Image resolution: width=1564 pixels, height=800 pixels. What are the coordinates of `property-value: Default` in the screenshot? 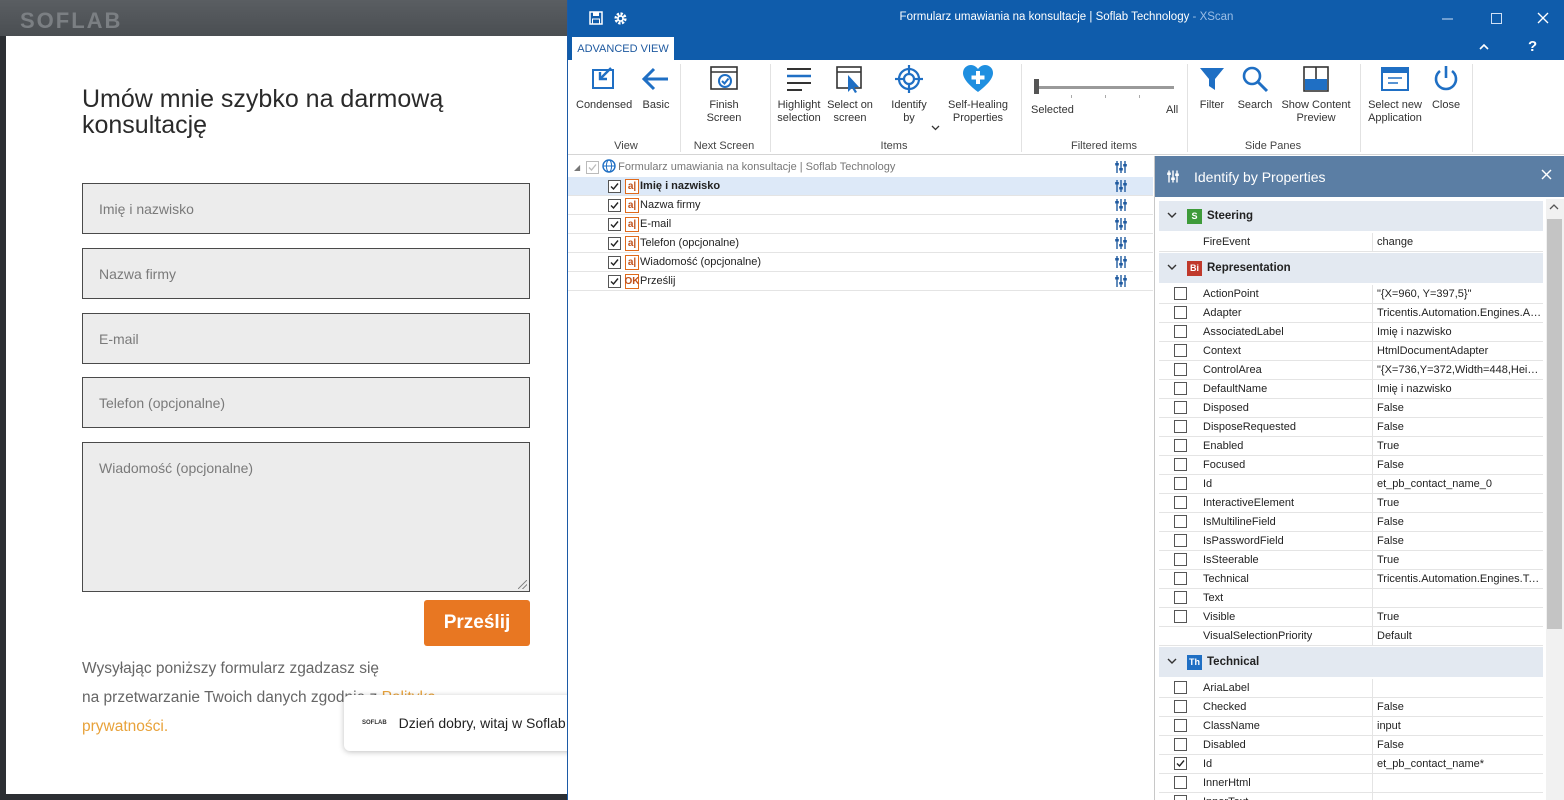 It's located at (1457, 636).